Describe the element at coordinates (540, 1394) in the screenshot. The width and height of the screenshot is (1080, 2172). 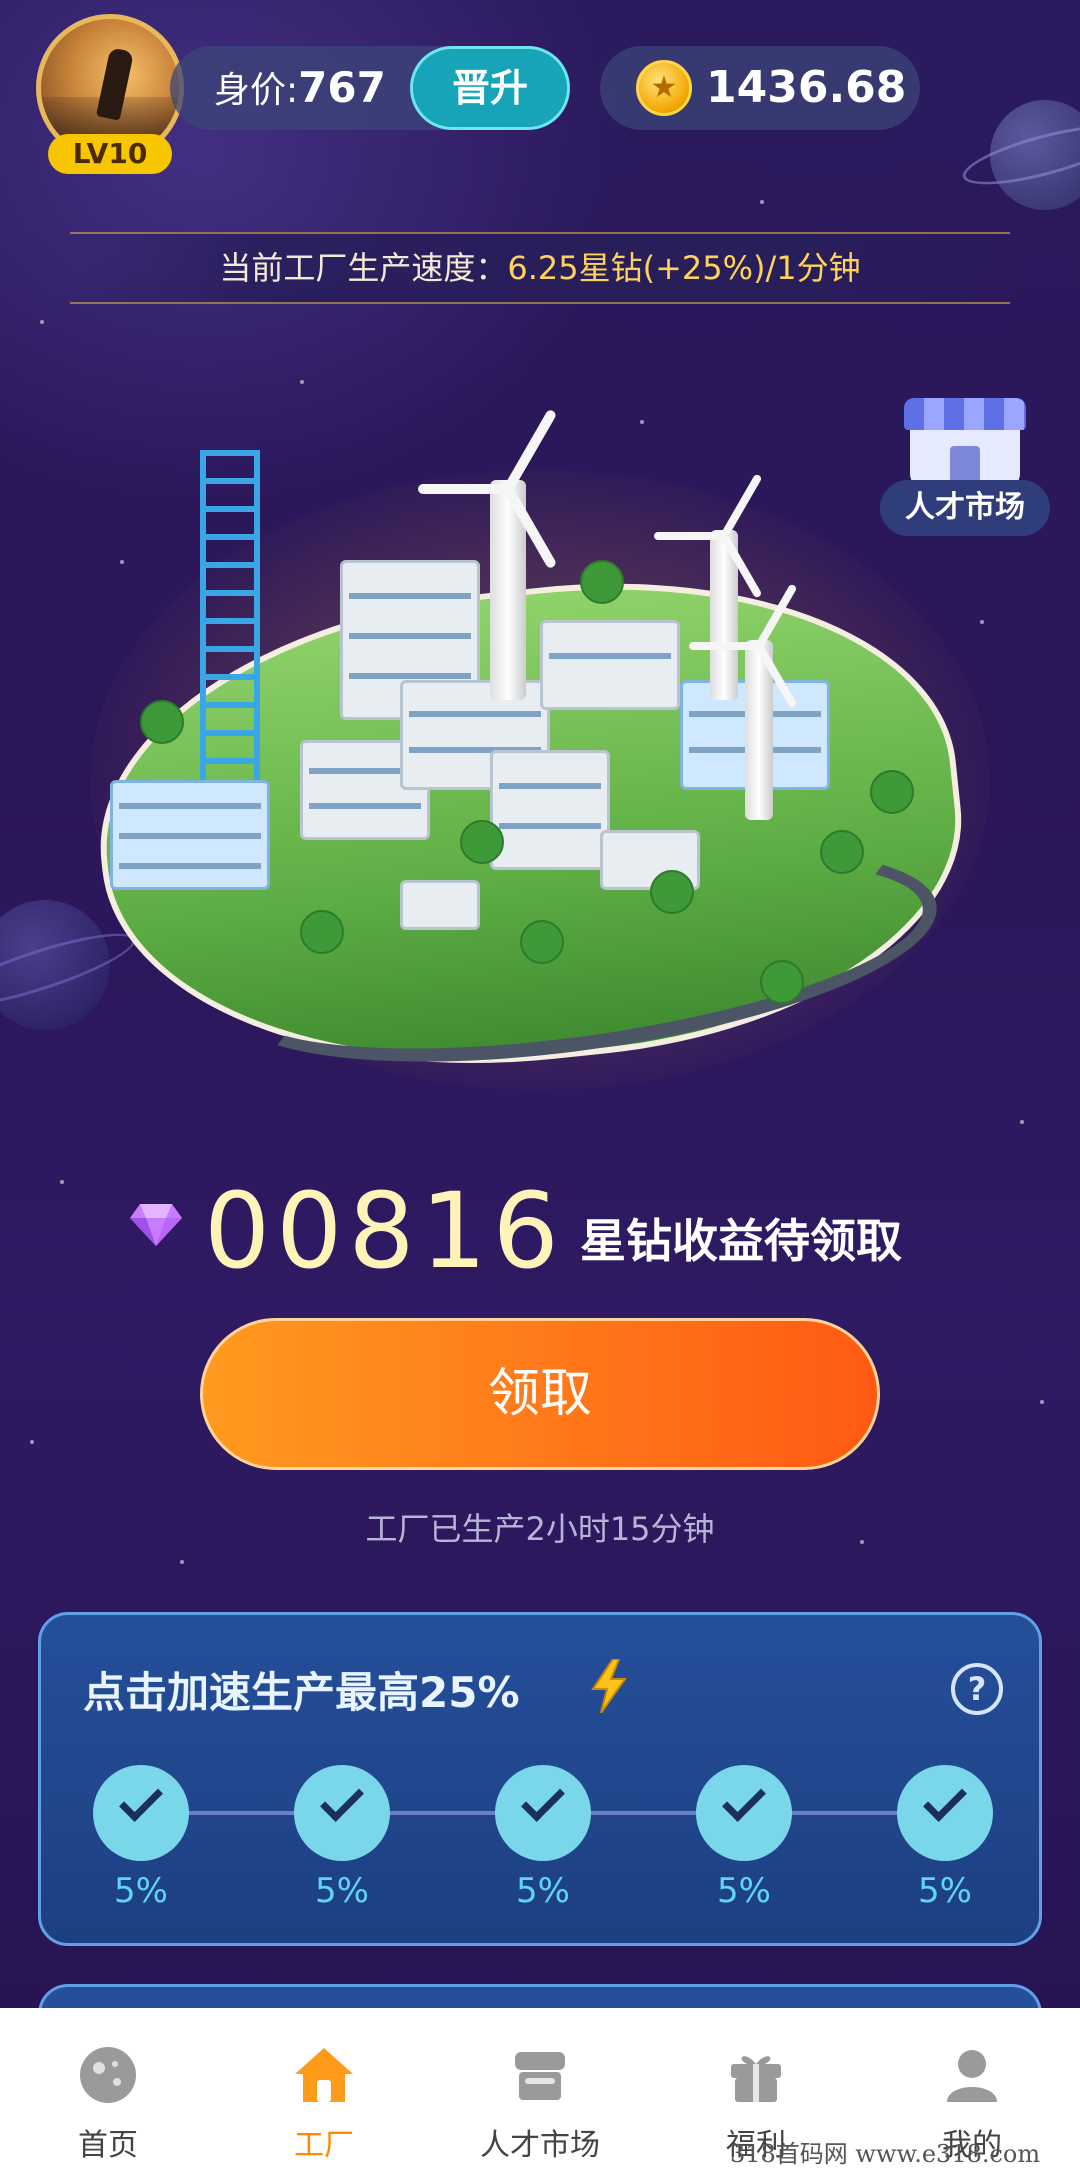
I see `claim-button: 领取` at that location.